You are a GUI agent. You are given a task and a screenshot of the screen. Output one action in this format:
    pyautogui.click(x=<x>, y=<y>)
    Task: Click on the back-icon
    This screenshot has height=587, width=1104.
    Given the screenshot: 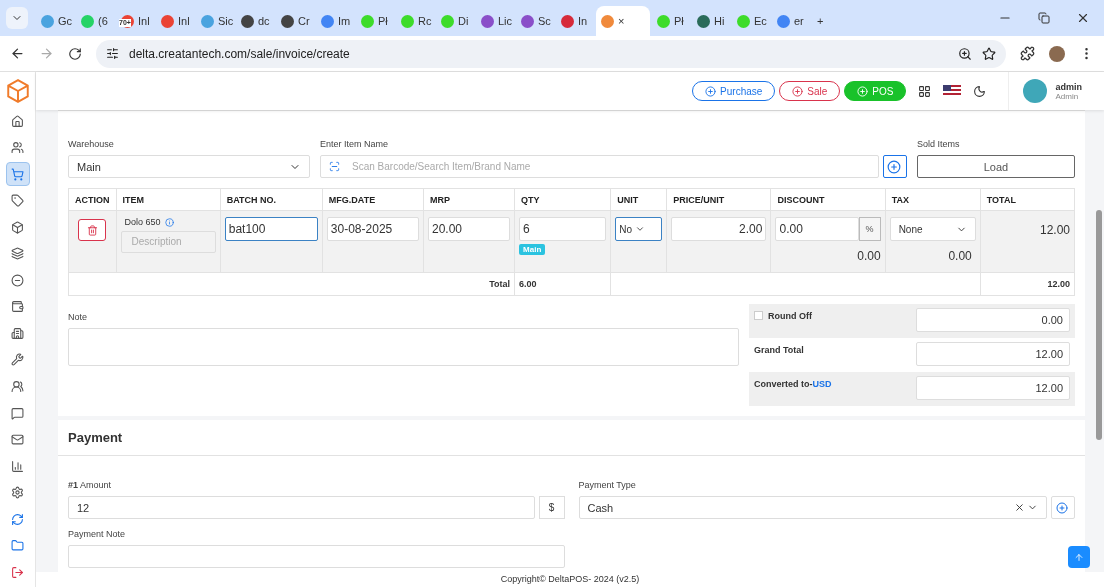 What is the action you would take?
    pyautogui.click(x=17, y=53)
    